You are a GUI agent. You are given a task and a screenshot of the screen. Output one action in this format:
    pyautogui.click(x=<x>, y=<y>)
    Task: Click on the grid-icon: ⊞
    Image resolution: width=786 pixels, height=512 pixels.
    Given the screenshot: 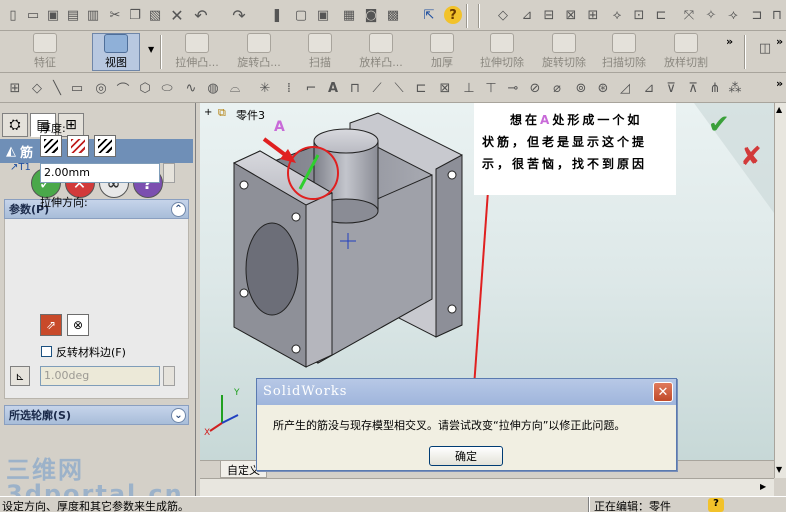 What is the action you would take?
    pyautogui.click(x=593, y=15)
    